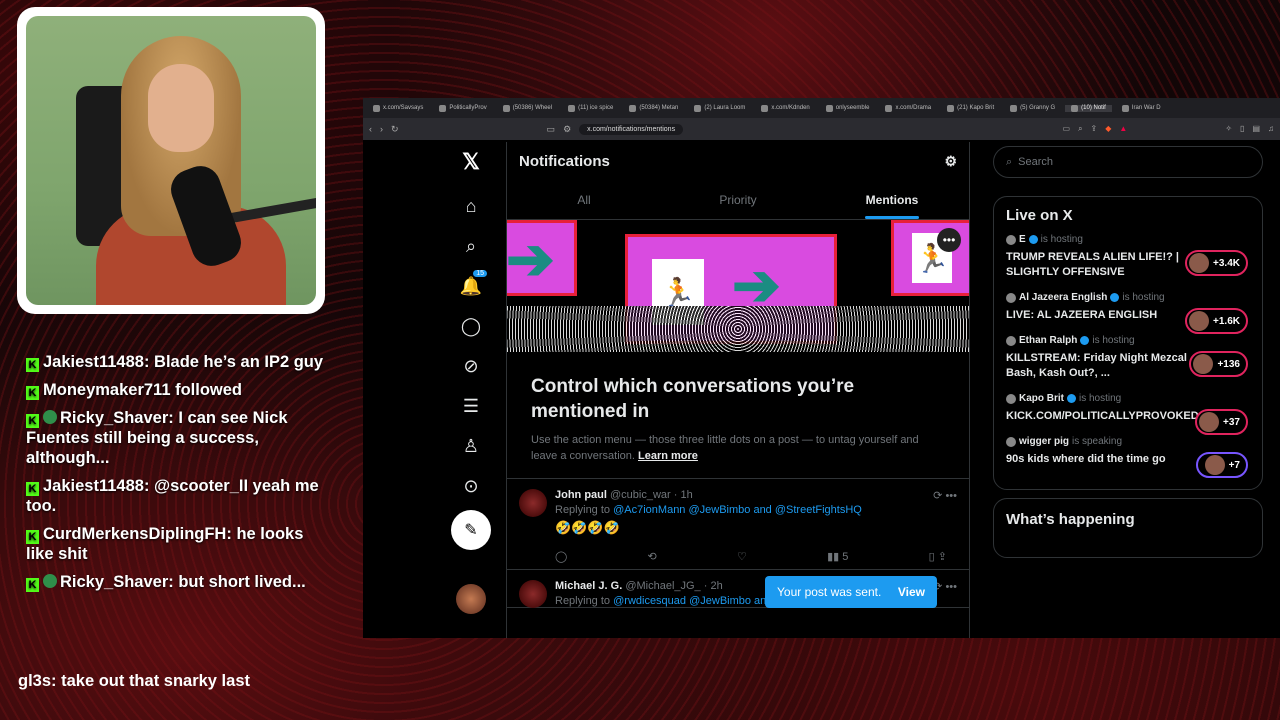  Describe the element at coordinates (471, 162) in the screenshot. I see `x-logo: 𝕏` at that location.